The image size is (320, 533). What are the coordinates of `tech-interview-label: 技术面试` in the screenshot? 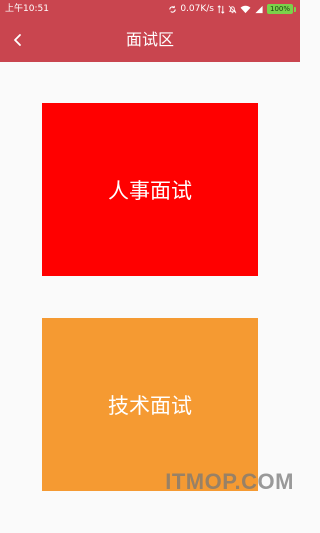 It's located at (150, 405).